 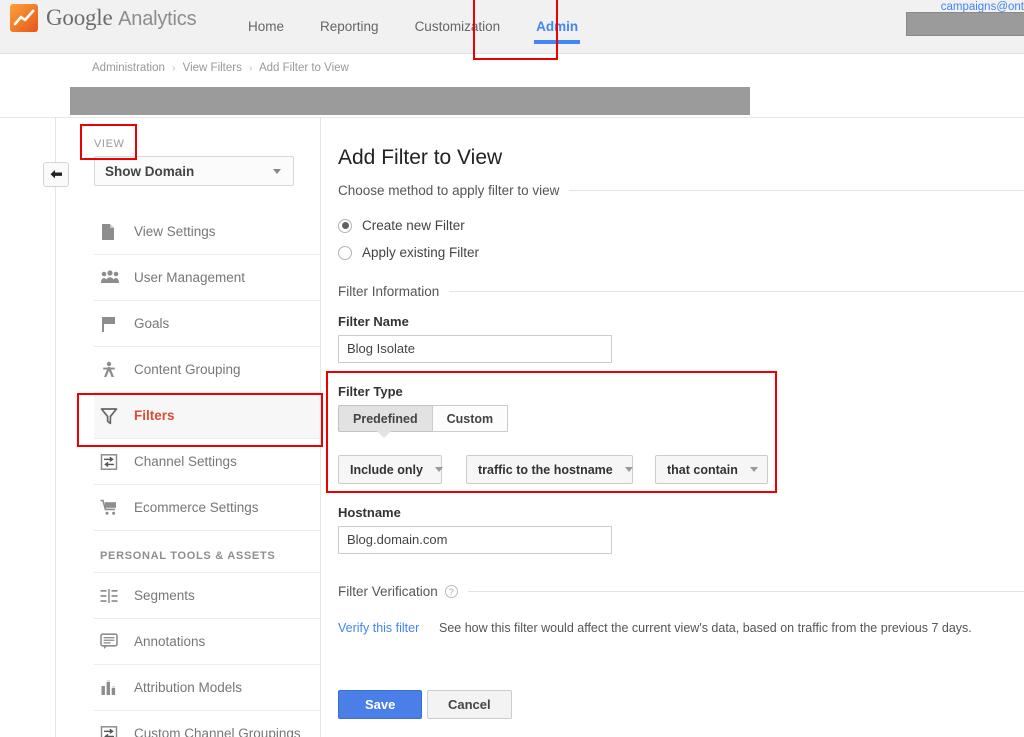 What do you see at coordinates (79, 17) in the screenshot?
I see `logo-google-text: Google` at bounding box center [79, 17].